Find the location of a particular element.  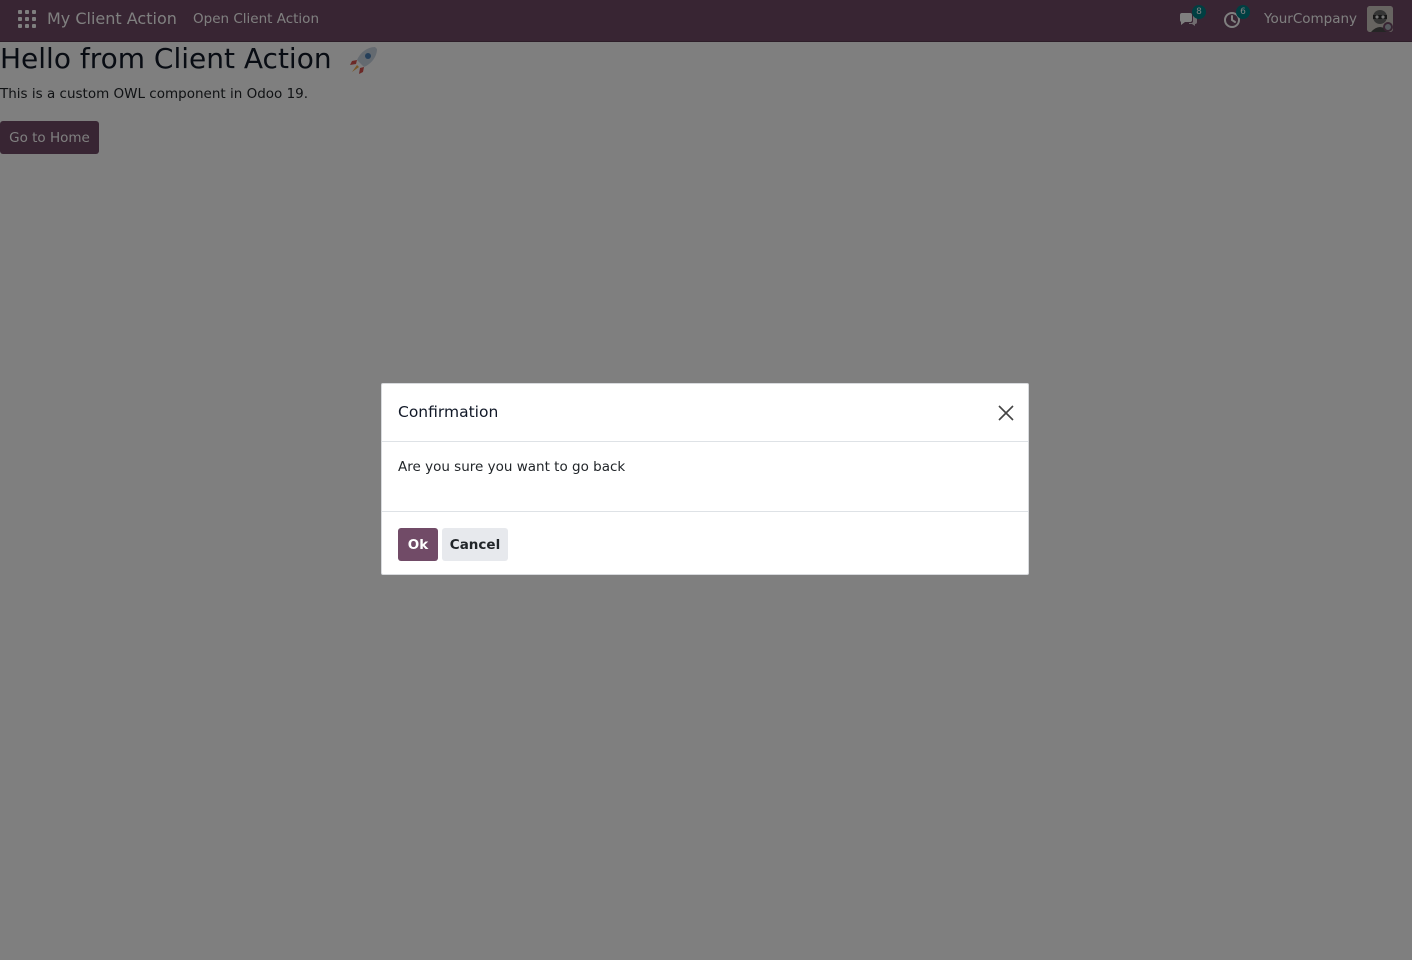

dialog-message: Are you sure you want to go back is located at coordinates (512, 467).